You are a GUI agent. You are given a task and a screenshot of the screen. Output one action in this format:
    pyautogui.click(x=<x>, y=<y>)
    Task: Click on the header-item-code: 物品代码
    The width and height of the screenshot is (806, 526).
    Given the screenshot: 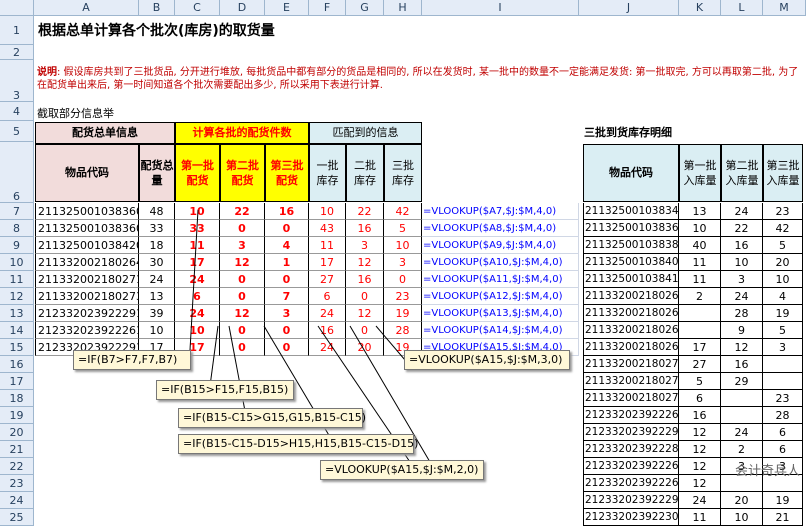 What is the action you would take?
    pyautogui.click(x=87, y=173)
    